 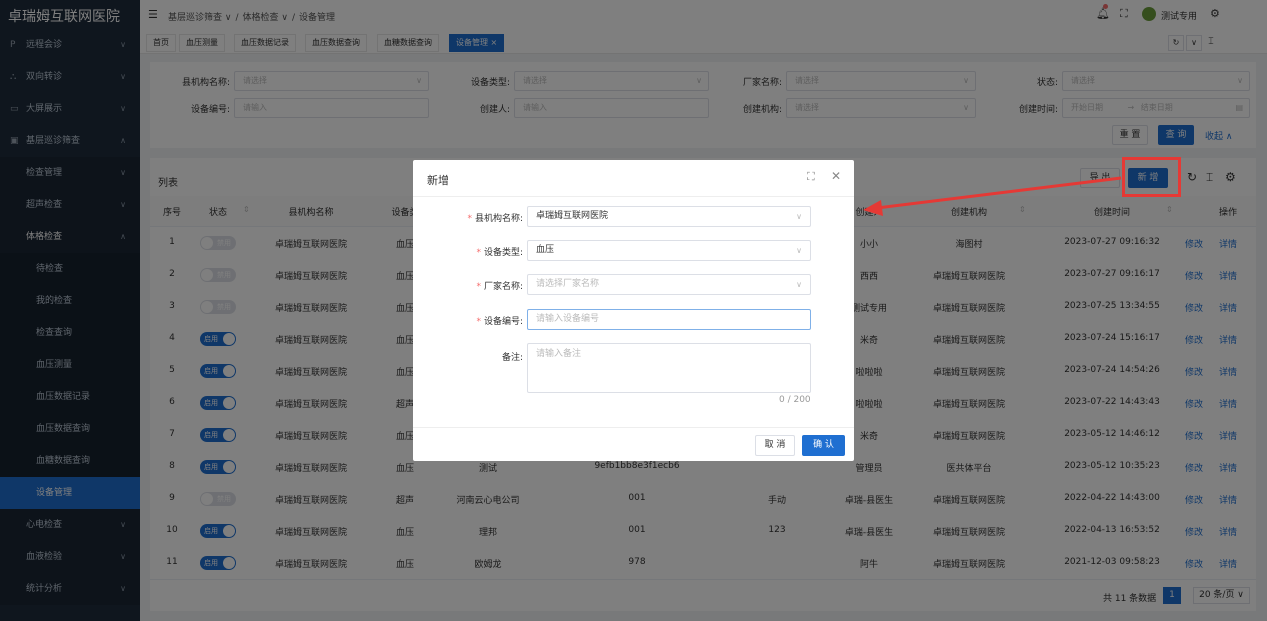 What do you see at coordinates (438, 180) in the screenshot?
I see `modal-title: 新增` at bounding box center [438, 180].